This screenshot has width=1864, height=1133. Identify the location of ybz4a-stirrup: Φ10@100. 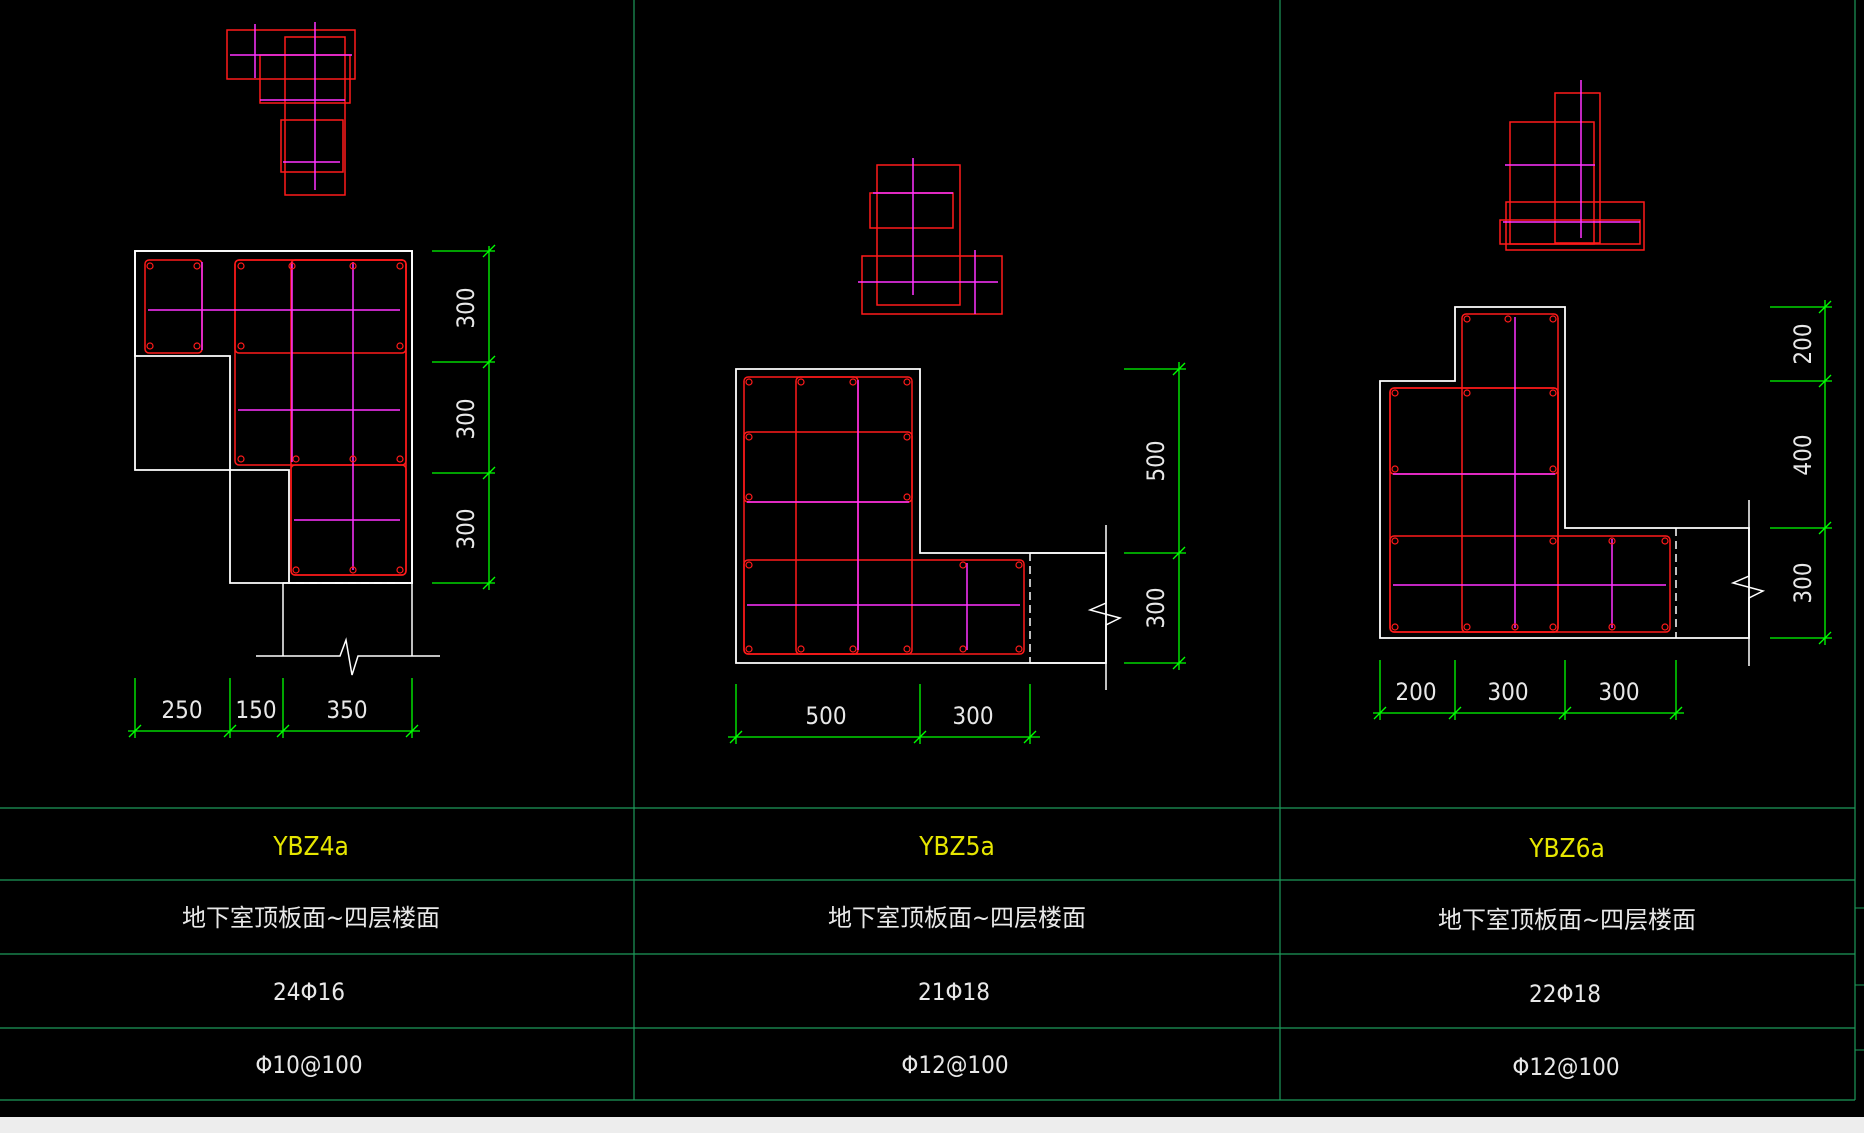
(308, 1065).